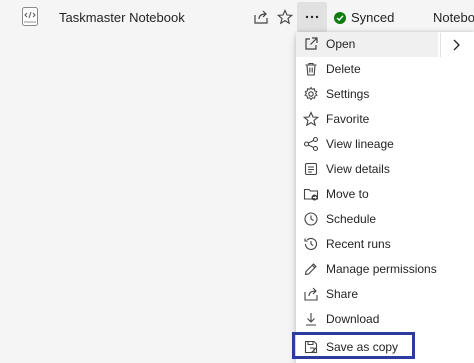 The width and height of the screenshot is (474, 363). What do you see at coordinates (385, 219) in the screenshot?
I see `menu-item-schedule: Schedule` at bounding box center [385, 219].